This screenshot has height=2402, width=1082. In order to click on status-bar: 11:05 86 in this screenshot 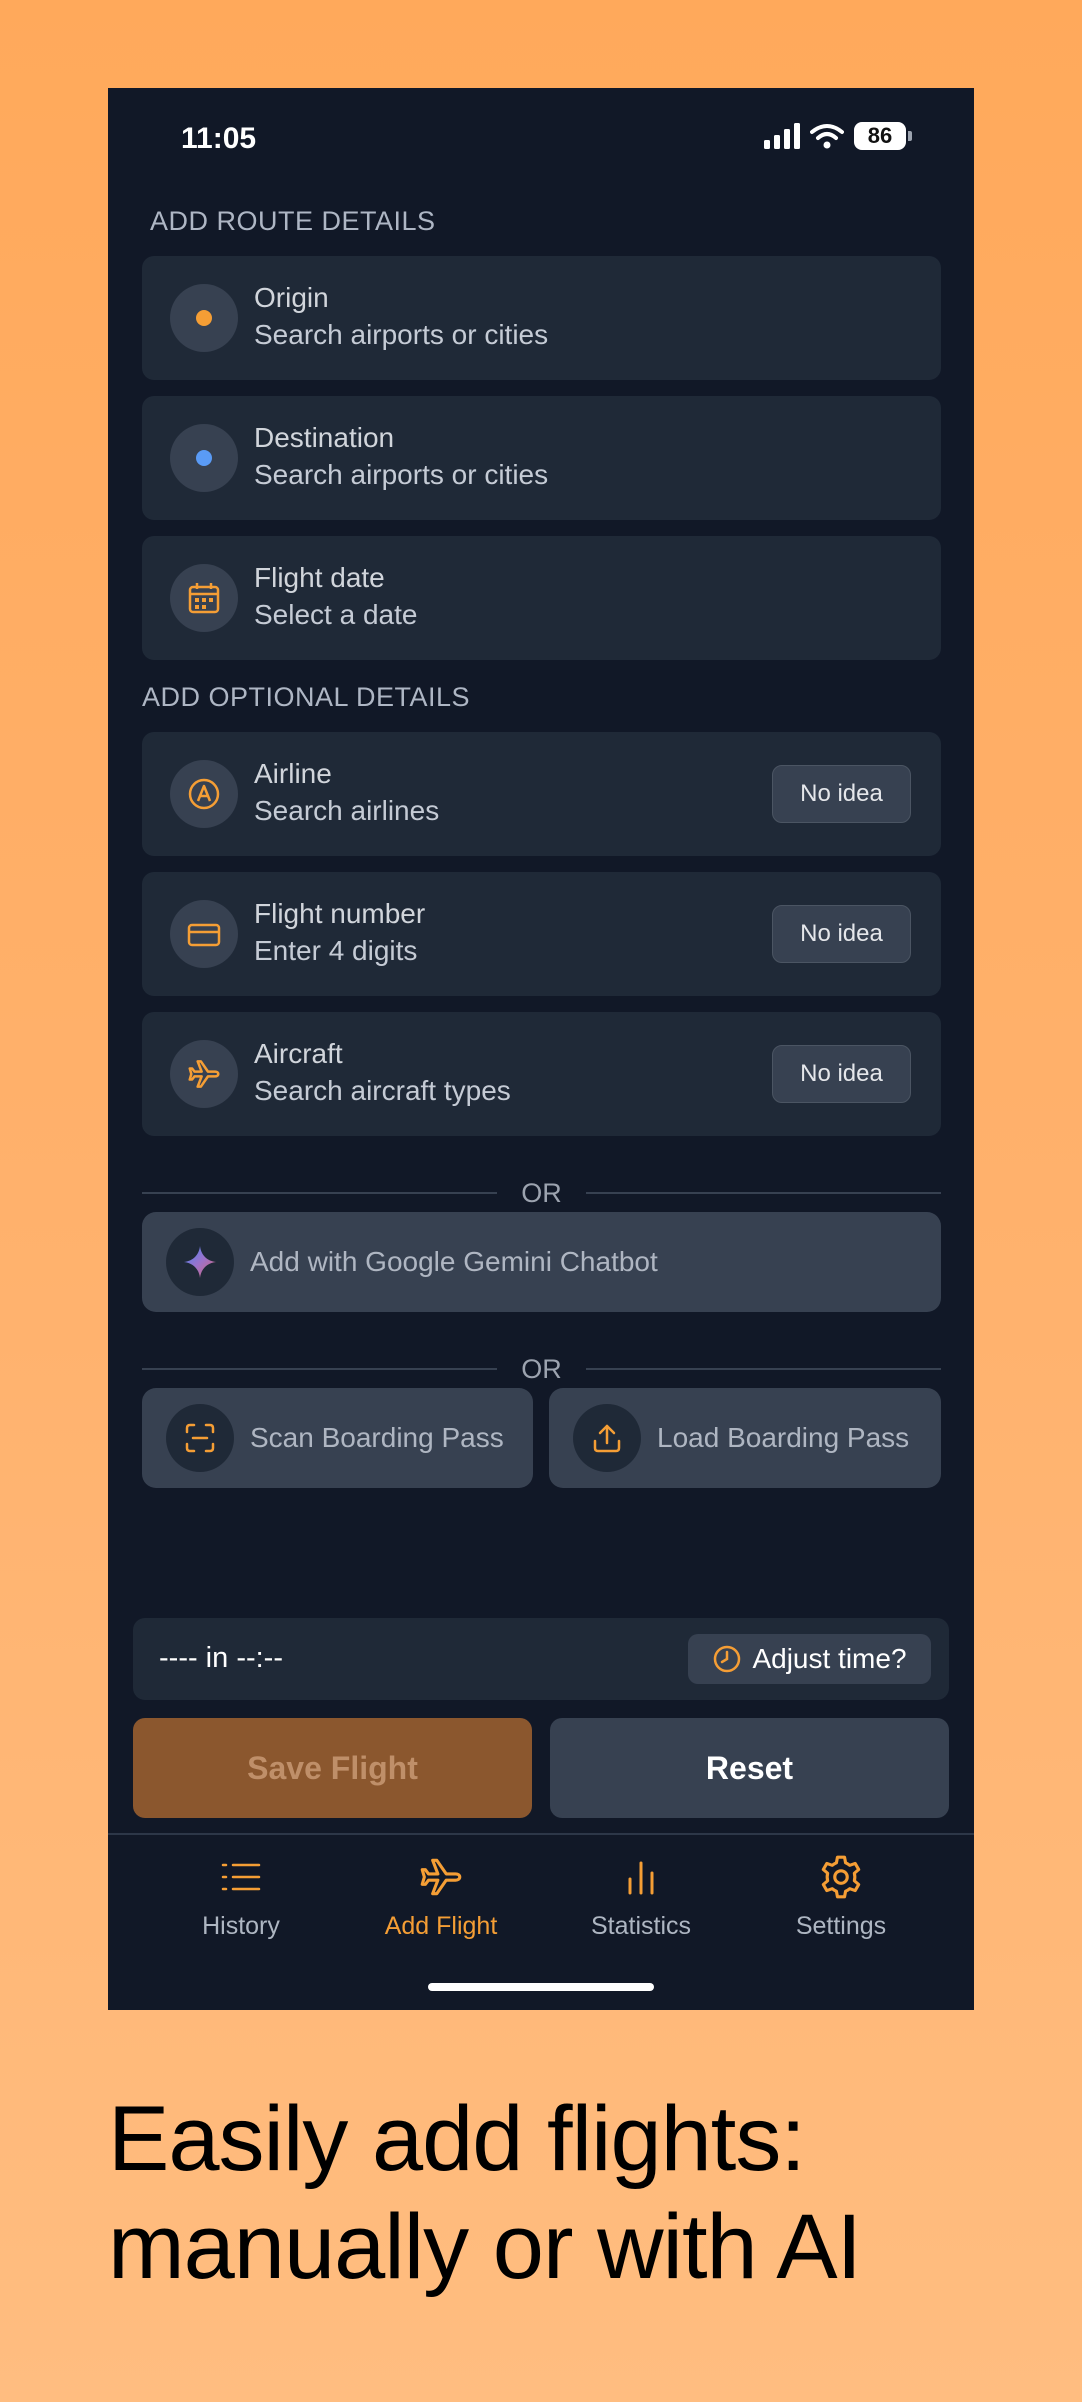, I will do `click(541, 143)`.